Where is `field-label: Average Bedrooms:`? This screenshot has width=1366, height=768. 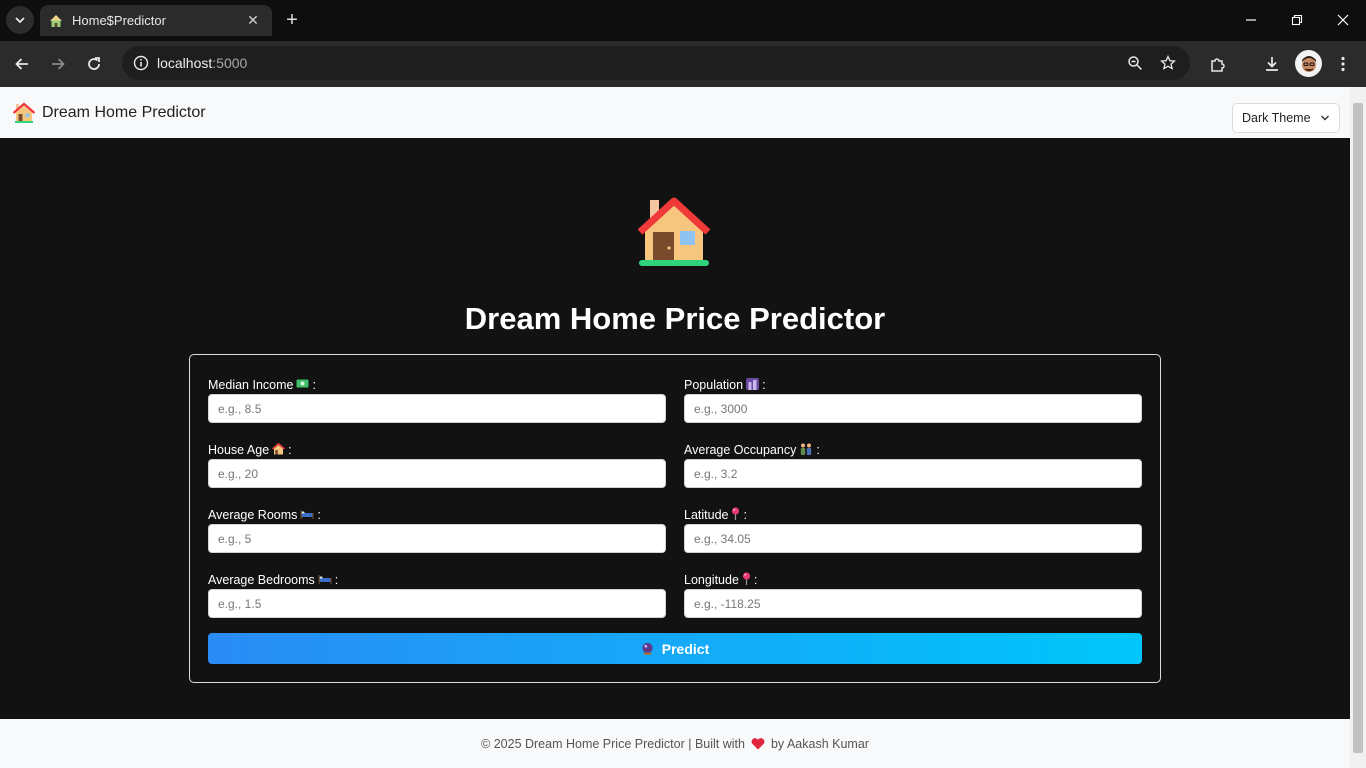 field-label: Average Bedrooms: is located at coordinates (437, 580).